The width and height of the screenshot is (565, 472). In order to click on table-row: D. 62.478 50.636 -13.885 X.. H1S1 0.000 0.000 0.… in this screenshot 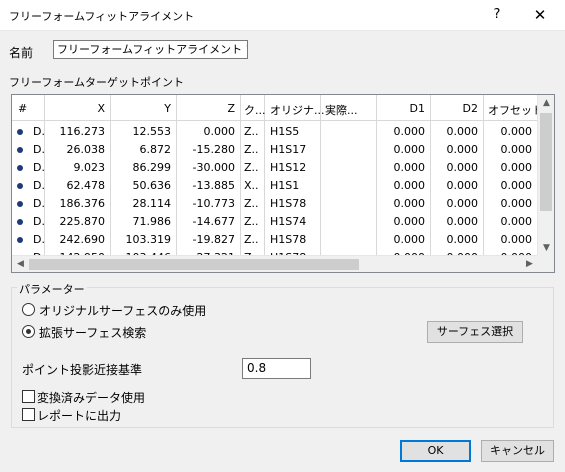, I will do `click(283, 185)`.